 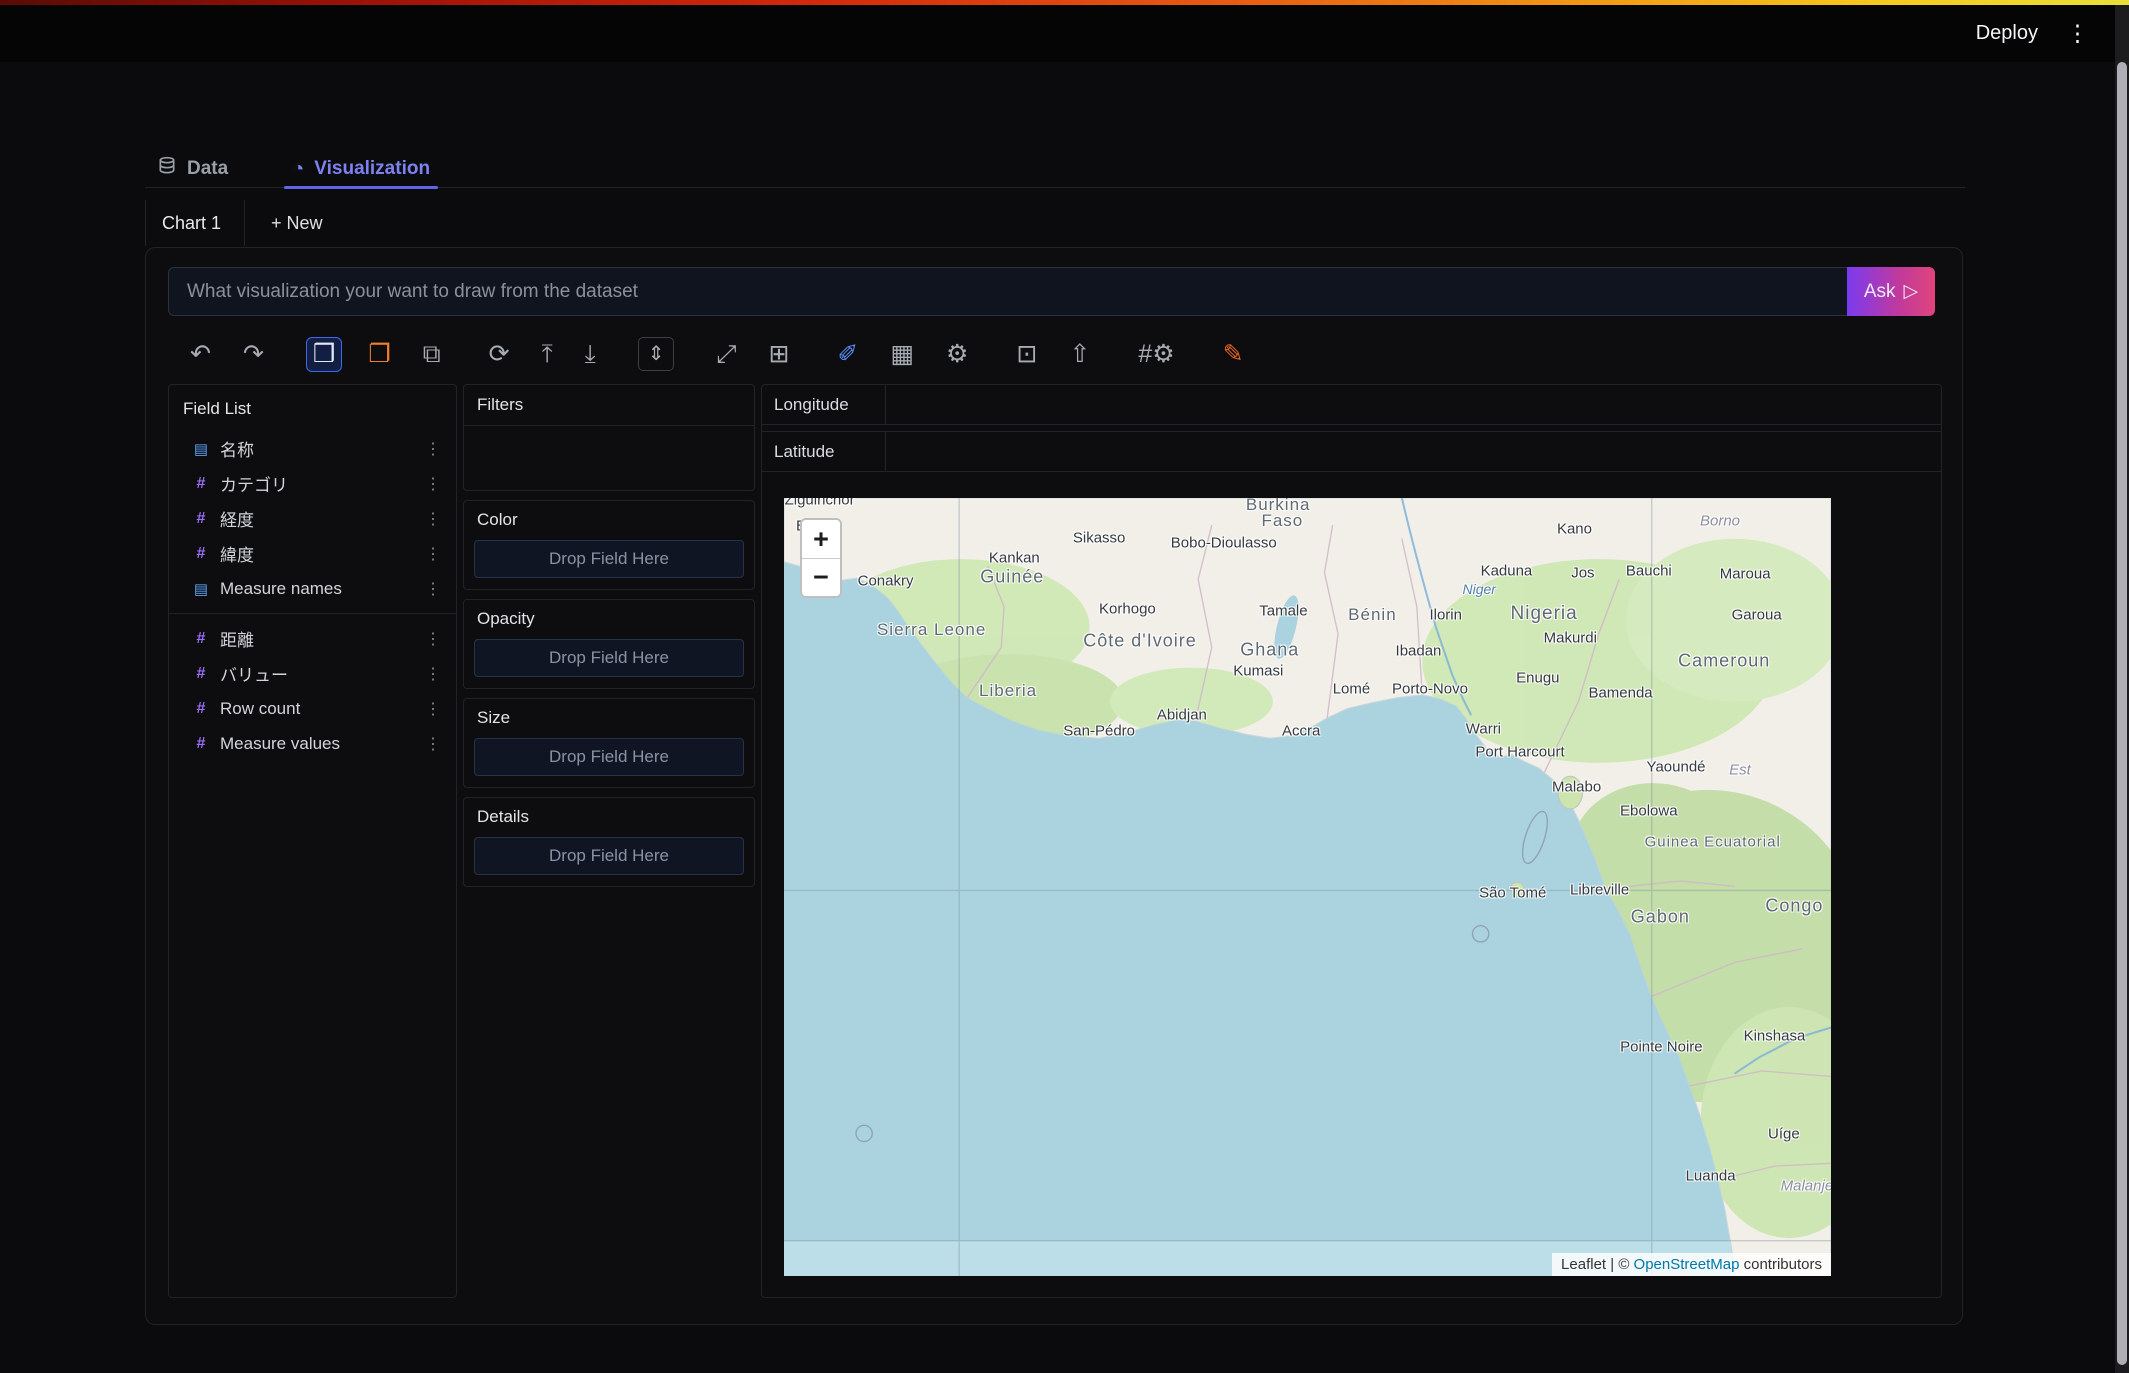 What do you see at coordinates (497, 519) in the screenshot?
I see `encoding-section-title: Color` at bounding box center [497, 519].